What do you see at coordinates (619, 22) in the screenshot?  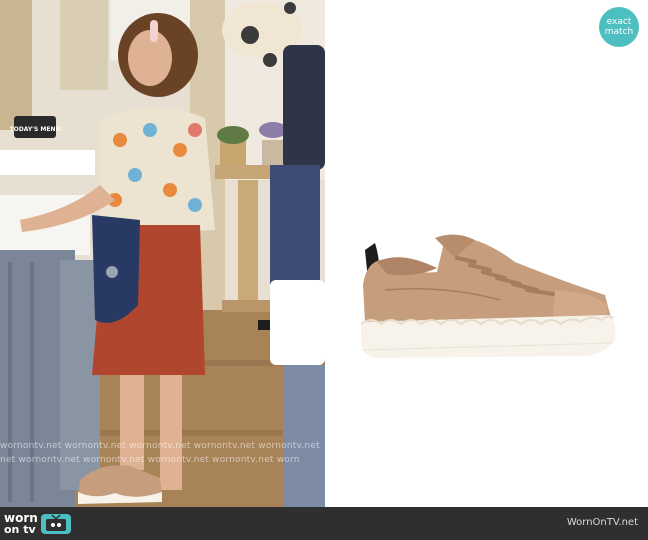 I see `exact-match-line1: exact` at bounding box center [619, 22].